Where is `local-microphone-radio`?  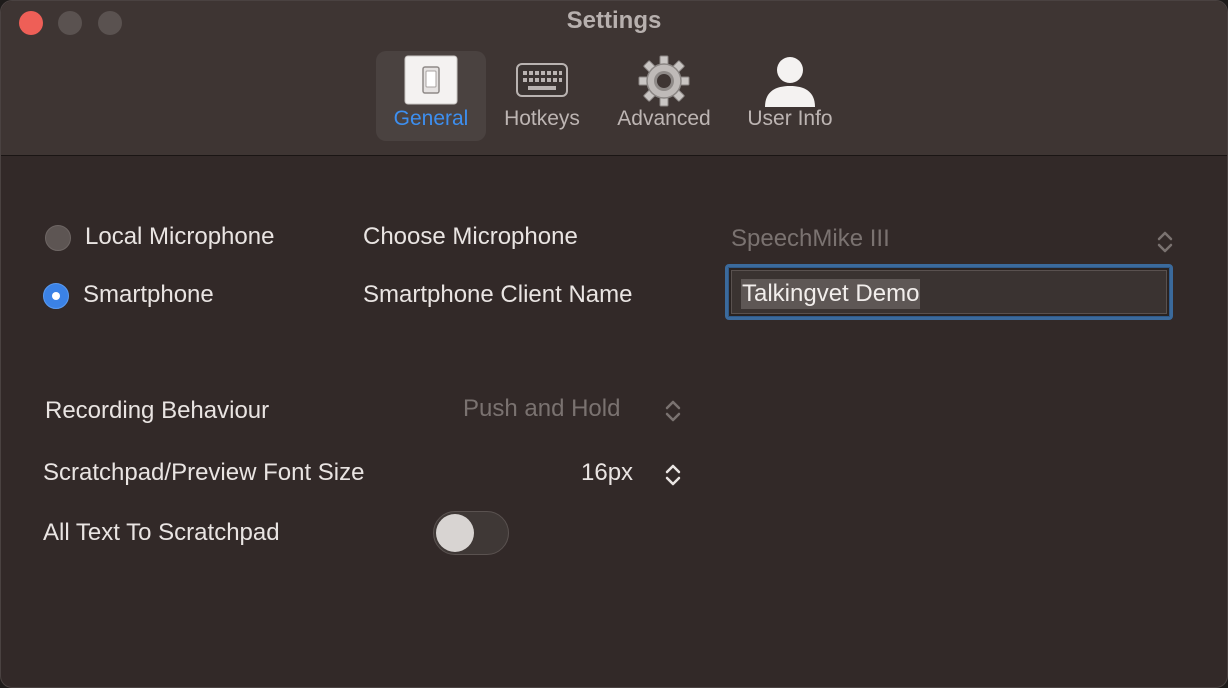 local-microphone-radio is located at coordinates (58, 238).